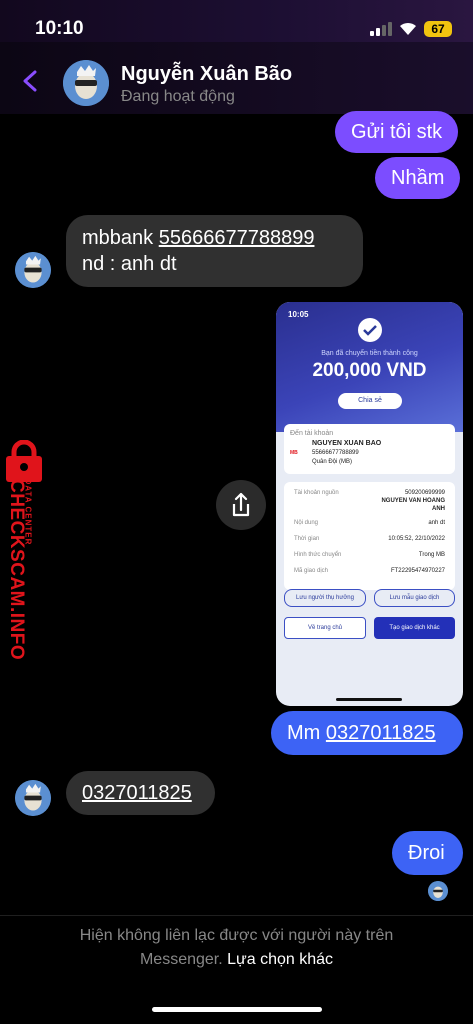 The height and width of the screenshot is (1024, 473). I want to click on watermark-sub: DATA CENTER, so click(28, 512).